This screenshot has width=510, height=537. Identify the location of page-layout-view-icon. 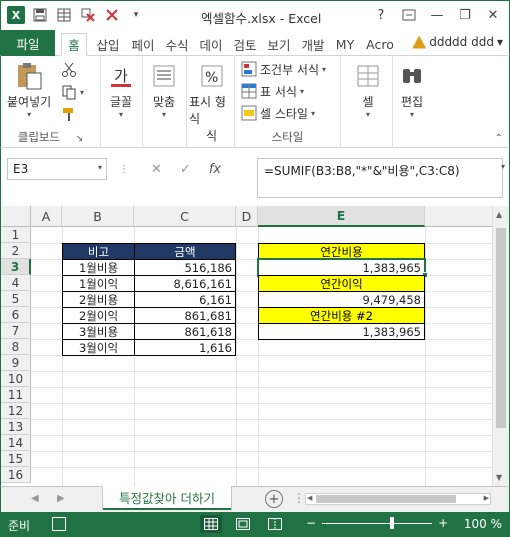
(243, 524).